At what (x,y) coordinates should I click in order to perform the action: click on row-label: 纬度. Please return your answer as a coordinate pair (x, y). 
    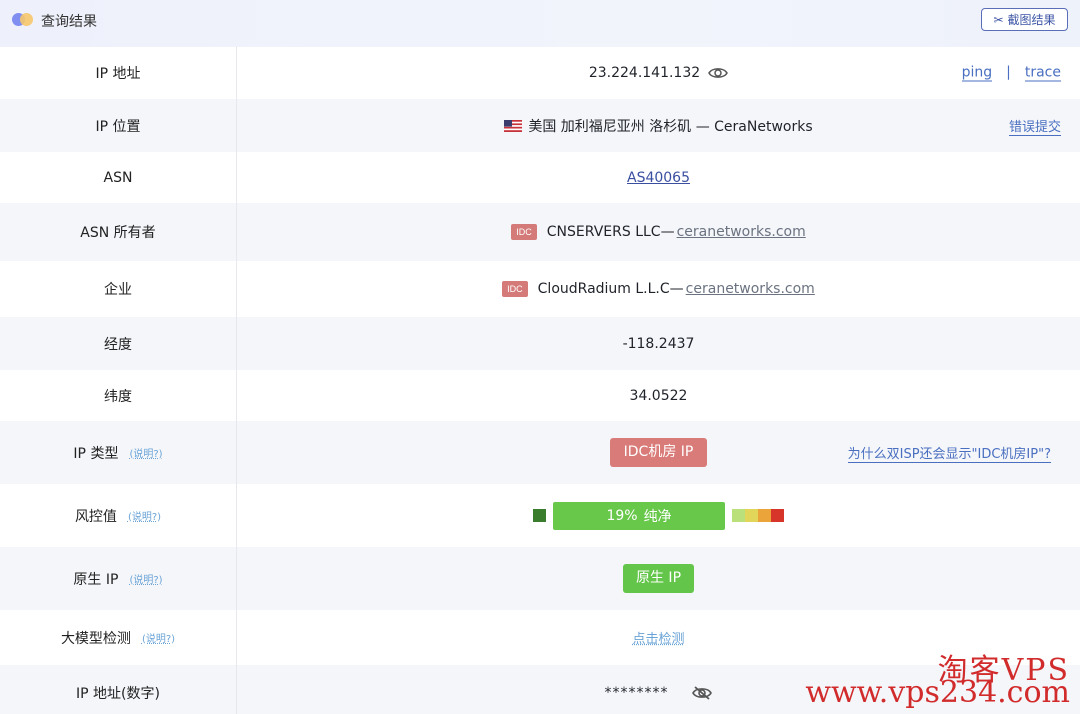
    Looking at the image, I should click on (118, 395).